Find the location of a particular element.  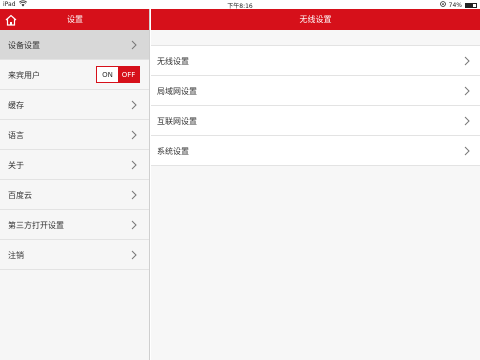

sidebar-item-baidu-cloud: 百度云 is located at coordinates (74, 195).